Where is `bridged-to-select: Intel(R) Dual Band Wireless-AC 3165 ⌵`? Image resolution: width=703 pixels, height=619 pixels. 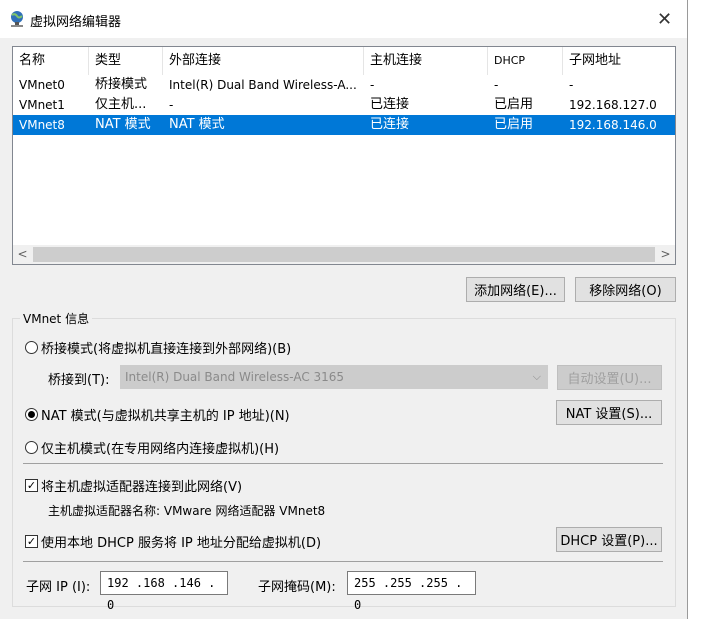
bridged-to-select: Intel(R) Dual Band Wireless-AC 3165 ⌵ is located at coordinates (334, 377).